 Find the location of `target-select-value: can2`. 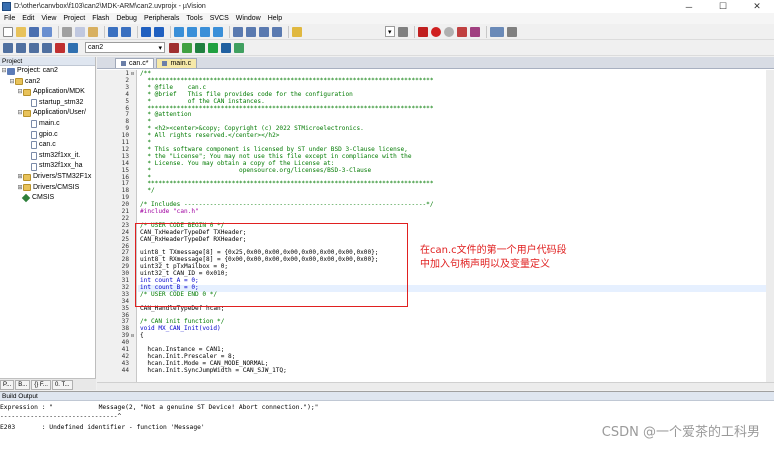

target-select-value: can2 is located at coordinates (96, 47).